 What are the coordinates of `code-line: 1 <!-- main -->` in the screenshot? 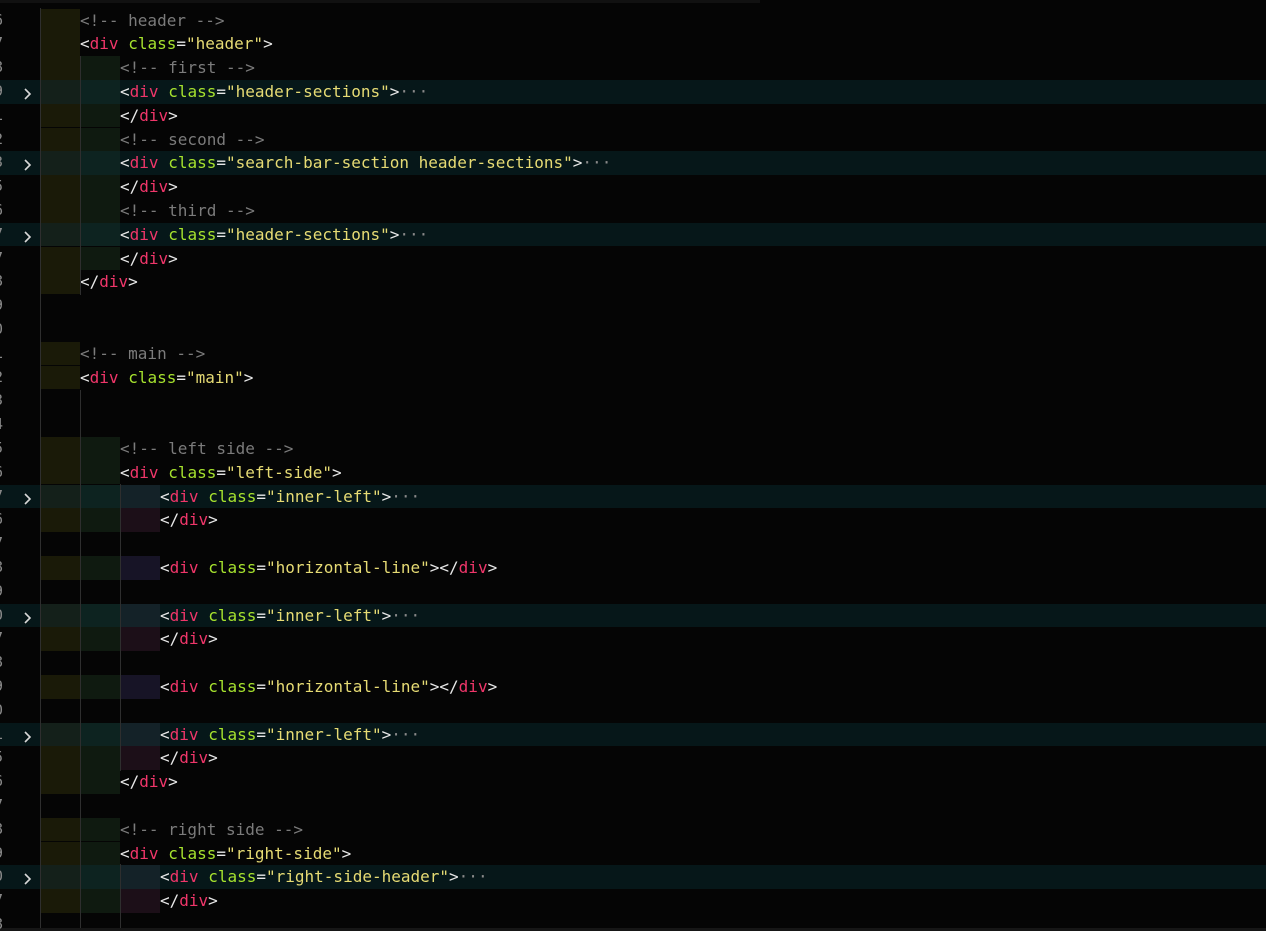 It's located at (633, 353).